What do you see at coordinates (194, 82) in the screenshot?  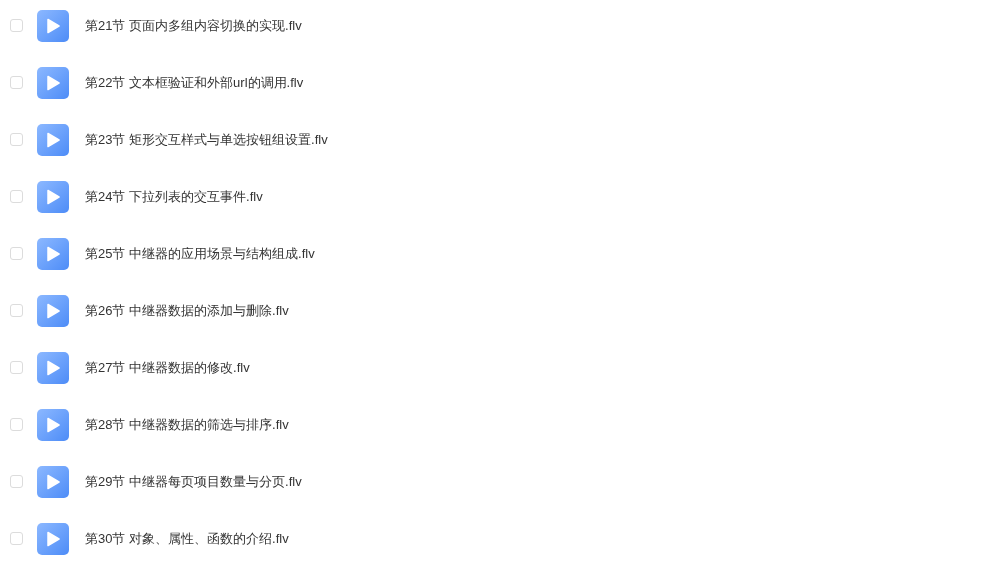 I see `file-name: 第22节 文本框验证和外部url的调用.flv` at bounding box center [194, 82].